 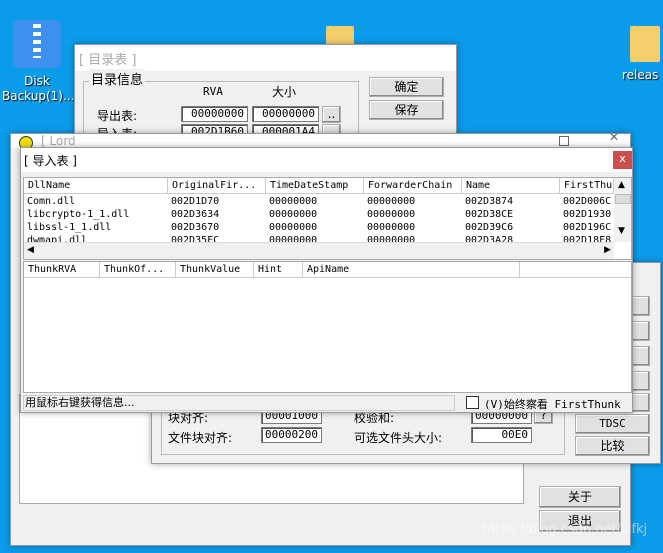 I want to click on dll-cell: 002D006C, so click(x=587, y=201).